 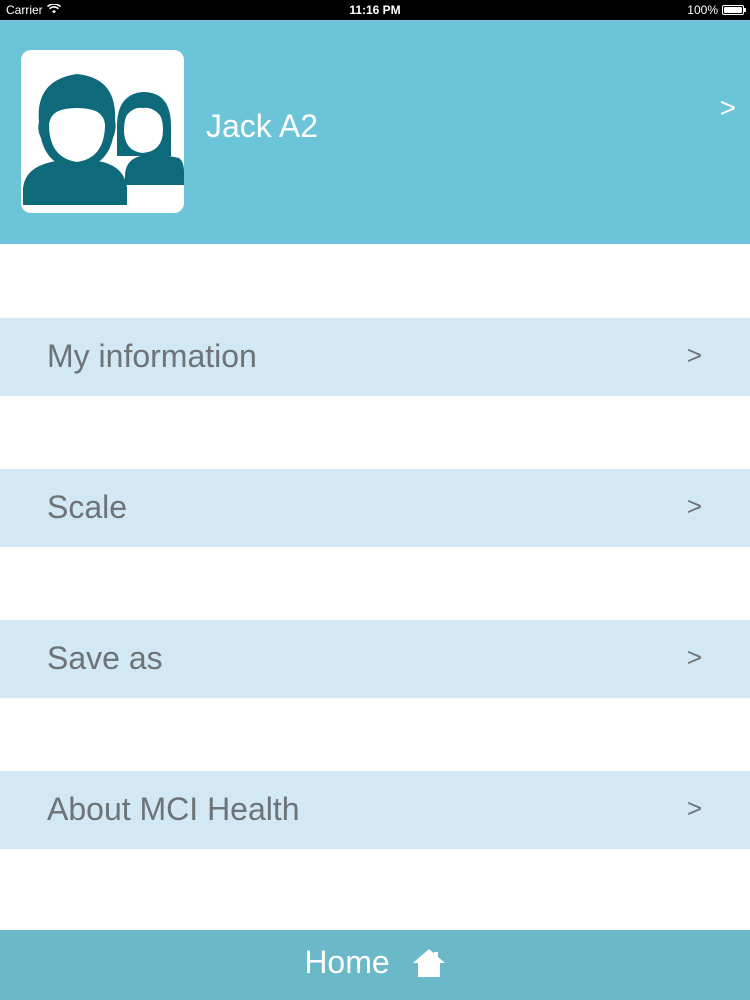 I want to click on menu-item-scale: Scale >, so click(x=375, y=508).